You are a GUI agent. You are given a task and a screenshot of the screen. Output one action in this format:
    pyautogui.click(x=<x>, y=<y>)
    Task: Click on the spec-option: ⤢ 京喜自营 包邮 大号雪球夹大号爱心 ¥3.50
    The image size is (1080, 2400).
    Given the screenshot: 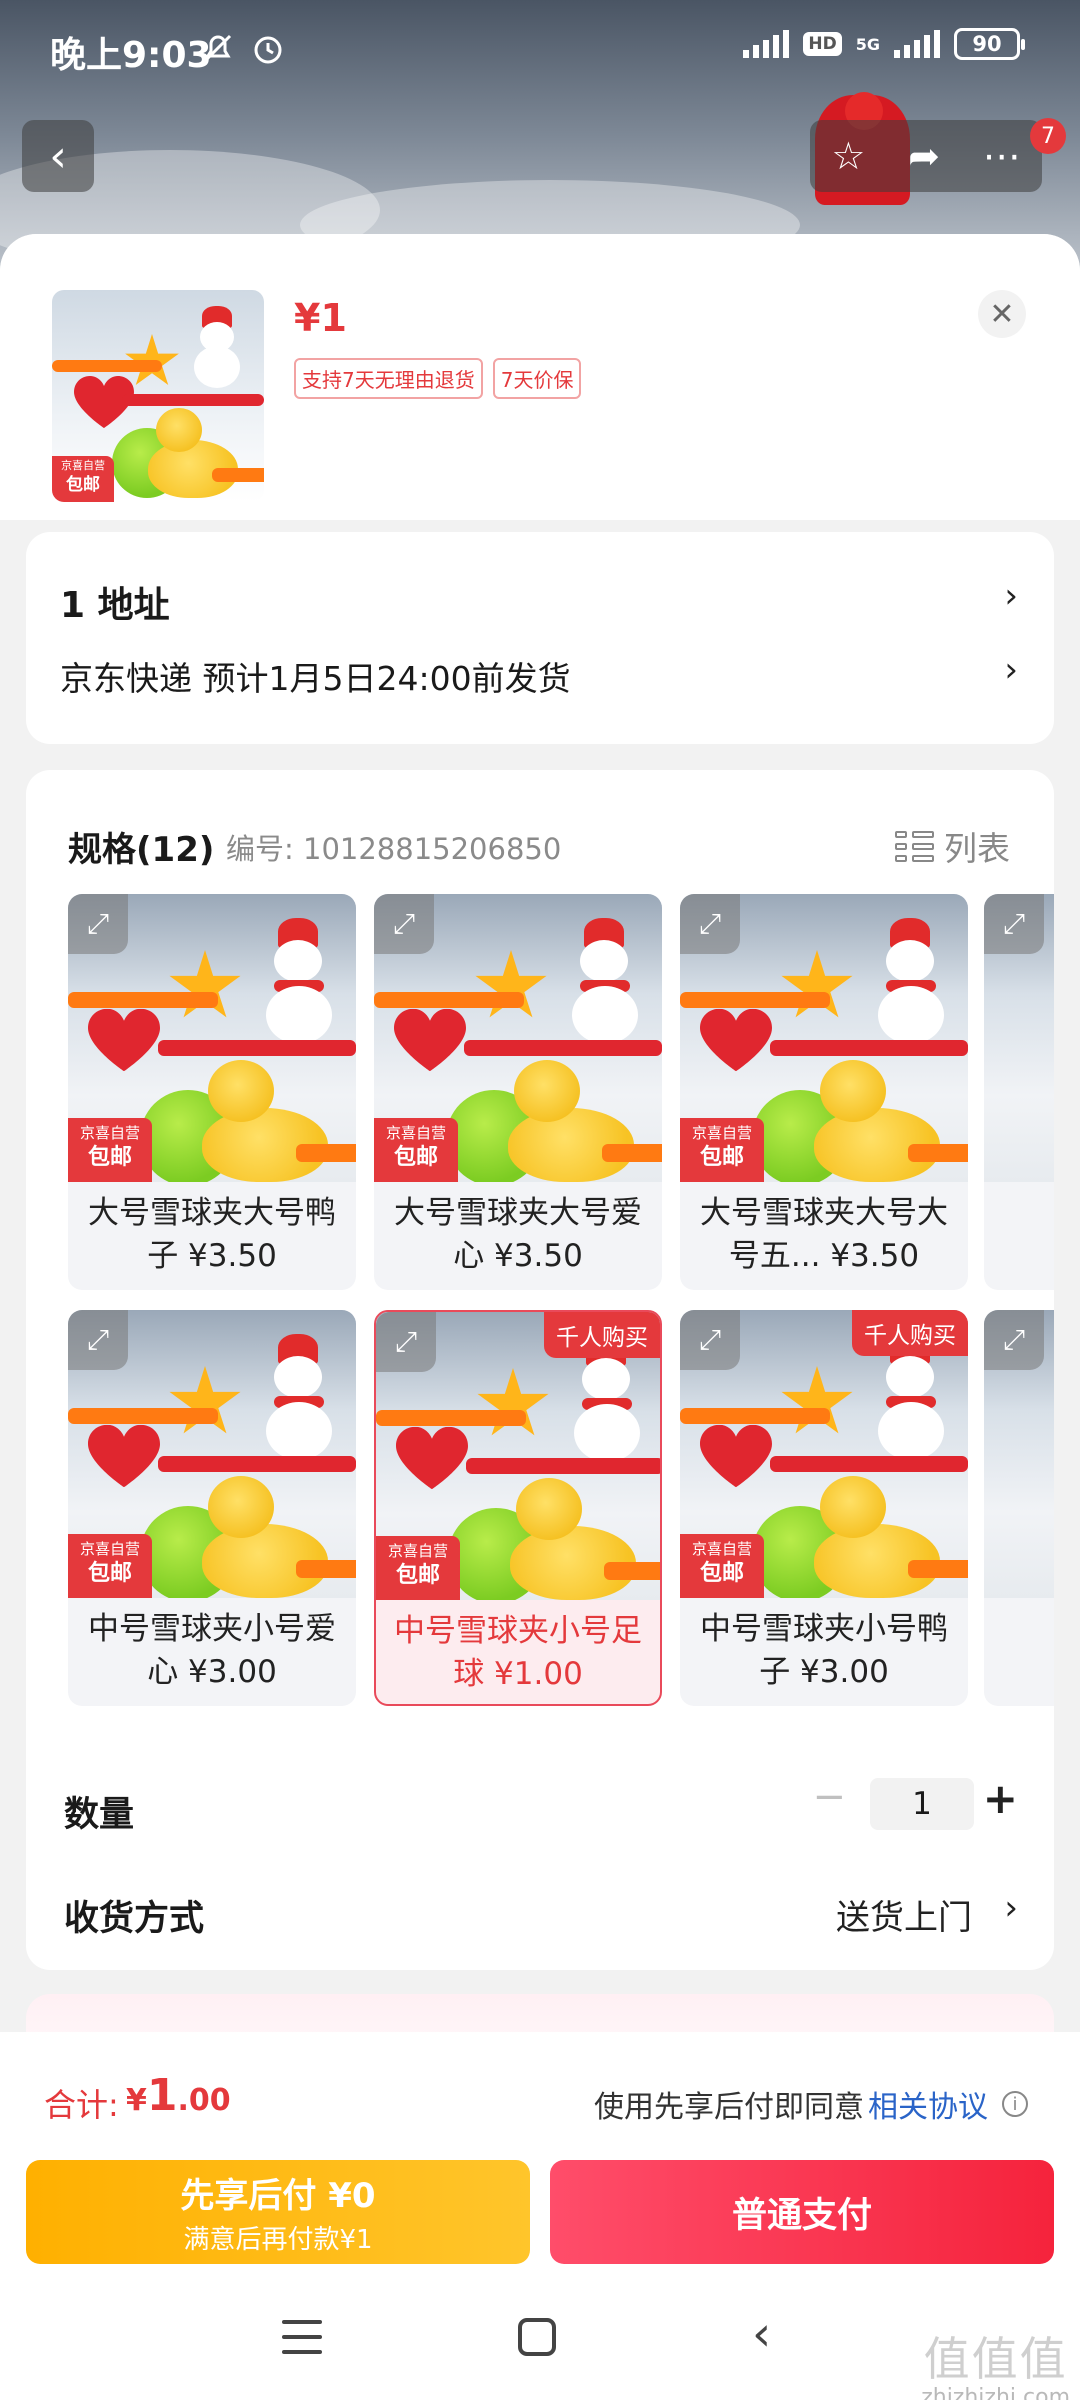 What is the action you would take?
    pyautogui.click(x=518, y=1092)
    